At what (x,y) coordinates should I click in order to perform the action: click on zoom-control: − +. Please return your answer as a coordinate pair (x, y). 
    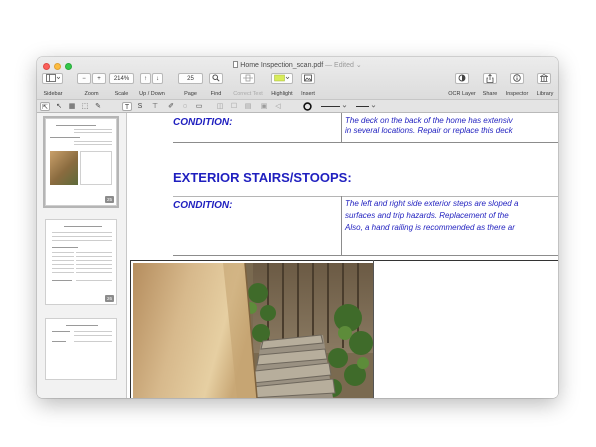
    Looking at the image, I should click on (91, 82).